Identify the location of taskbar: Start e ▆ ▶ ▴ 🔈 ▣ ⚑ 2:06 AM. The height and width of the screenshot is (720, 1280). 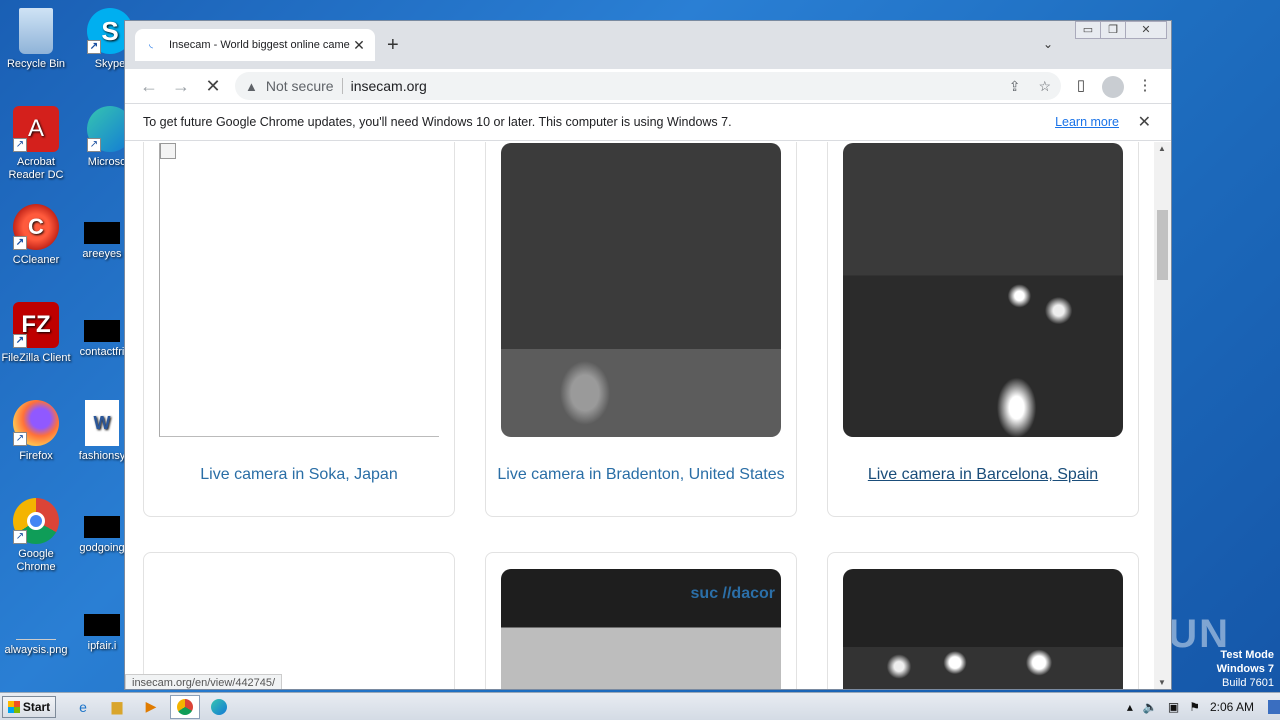
(640, 706).